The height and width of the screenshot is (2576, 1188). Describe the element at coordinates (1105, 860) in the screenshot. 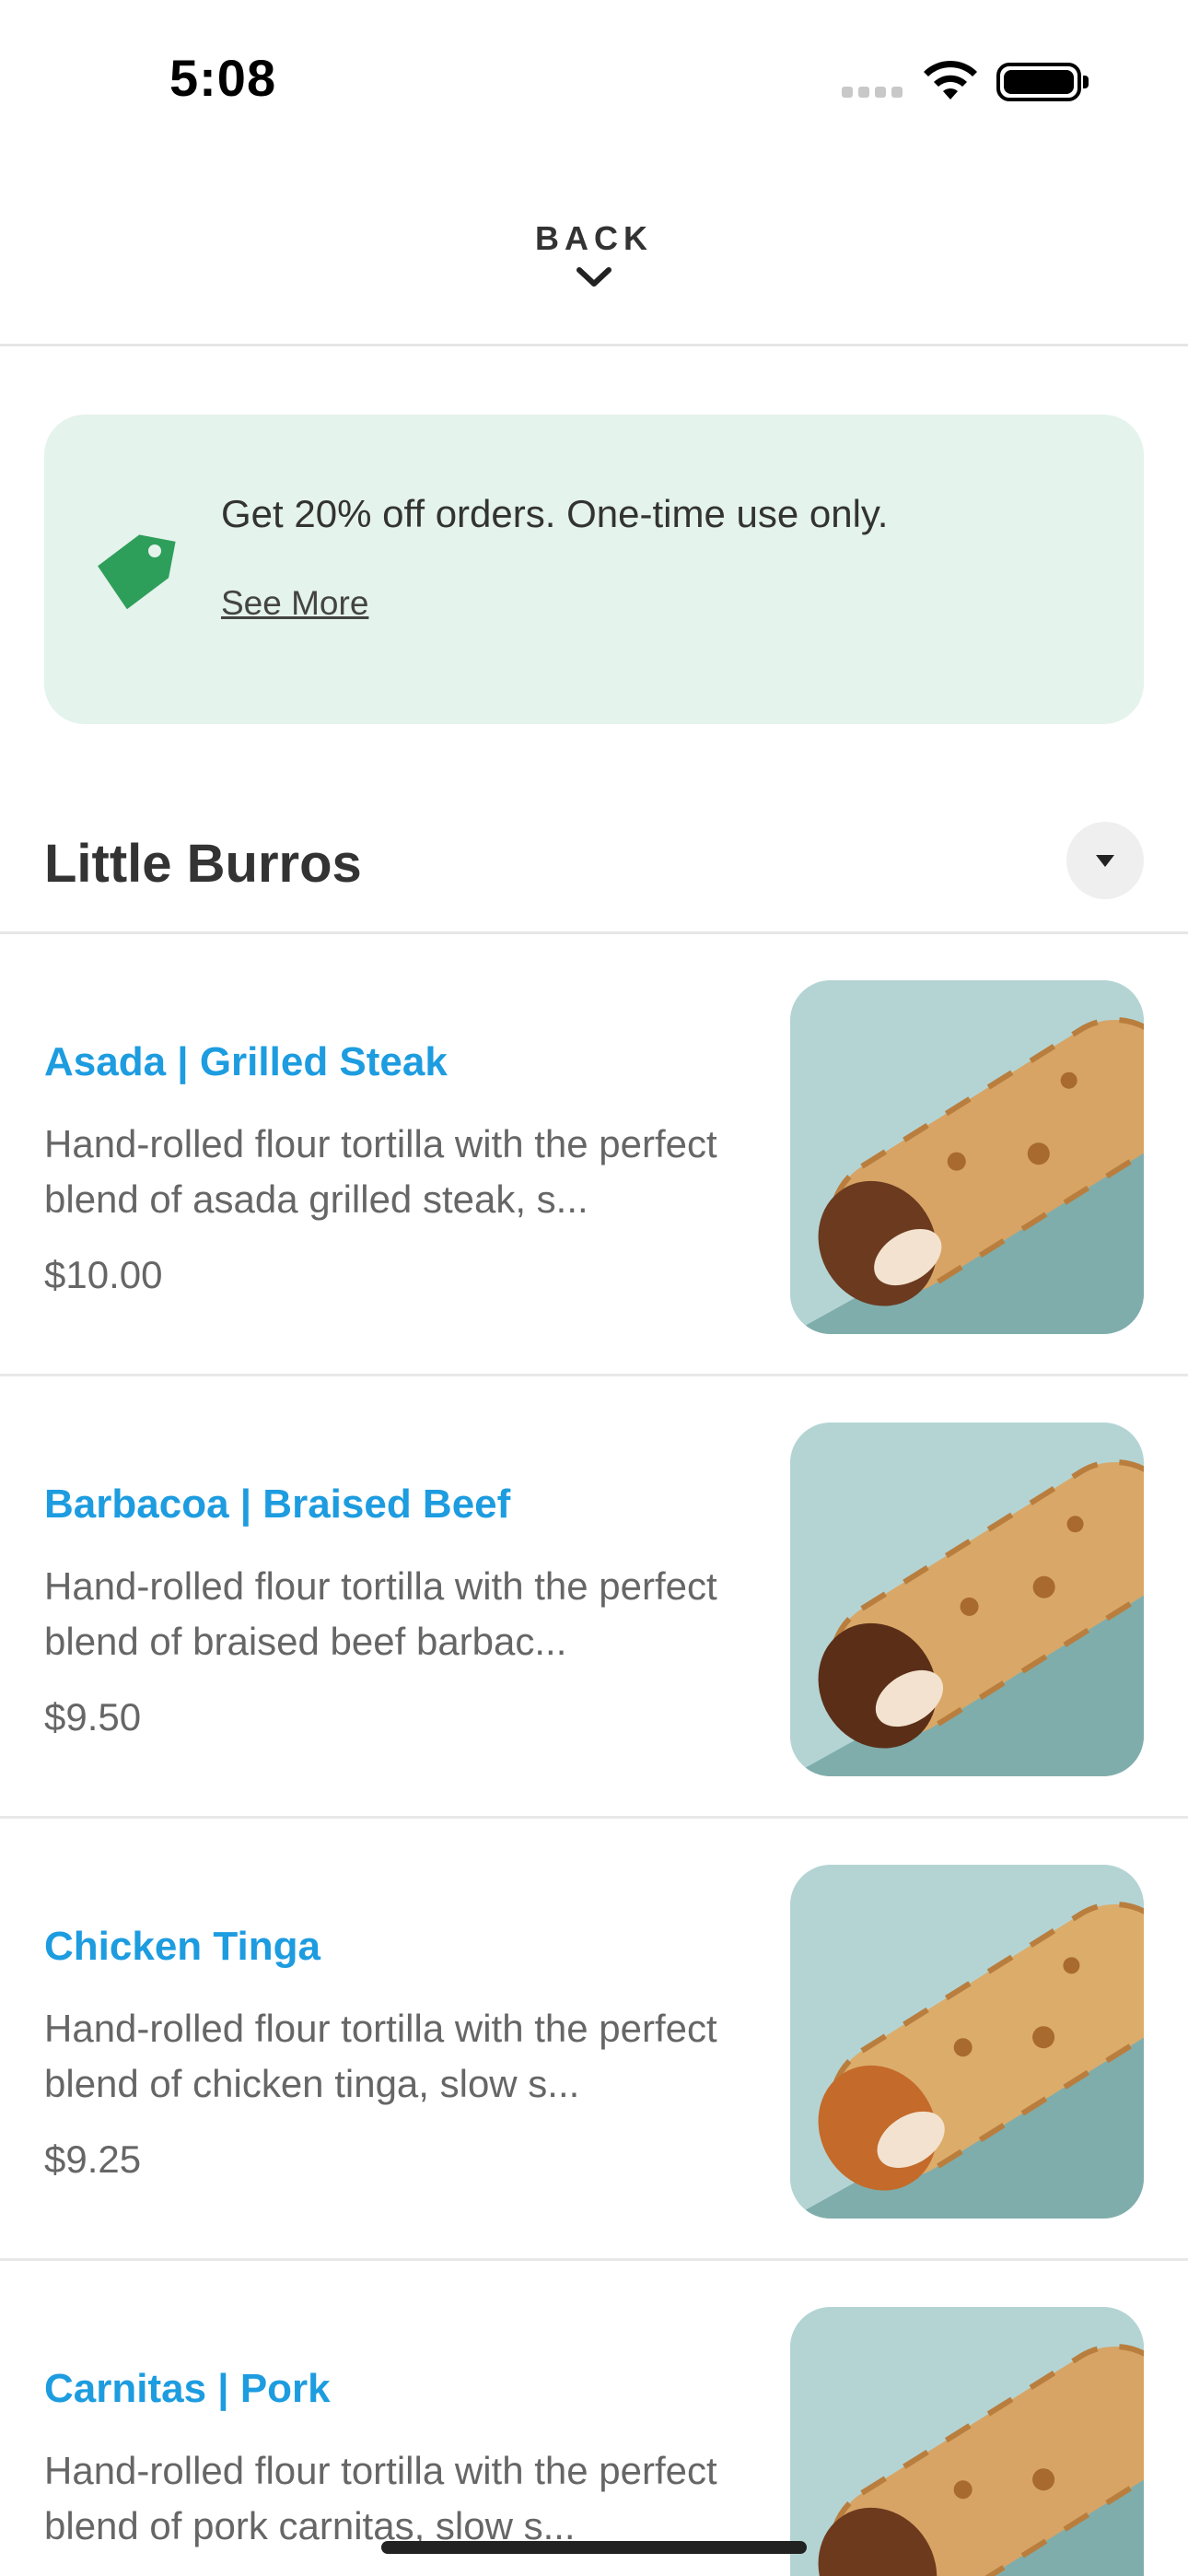

I see `collapse-section-button` at that location.